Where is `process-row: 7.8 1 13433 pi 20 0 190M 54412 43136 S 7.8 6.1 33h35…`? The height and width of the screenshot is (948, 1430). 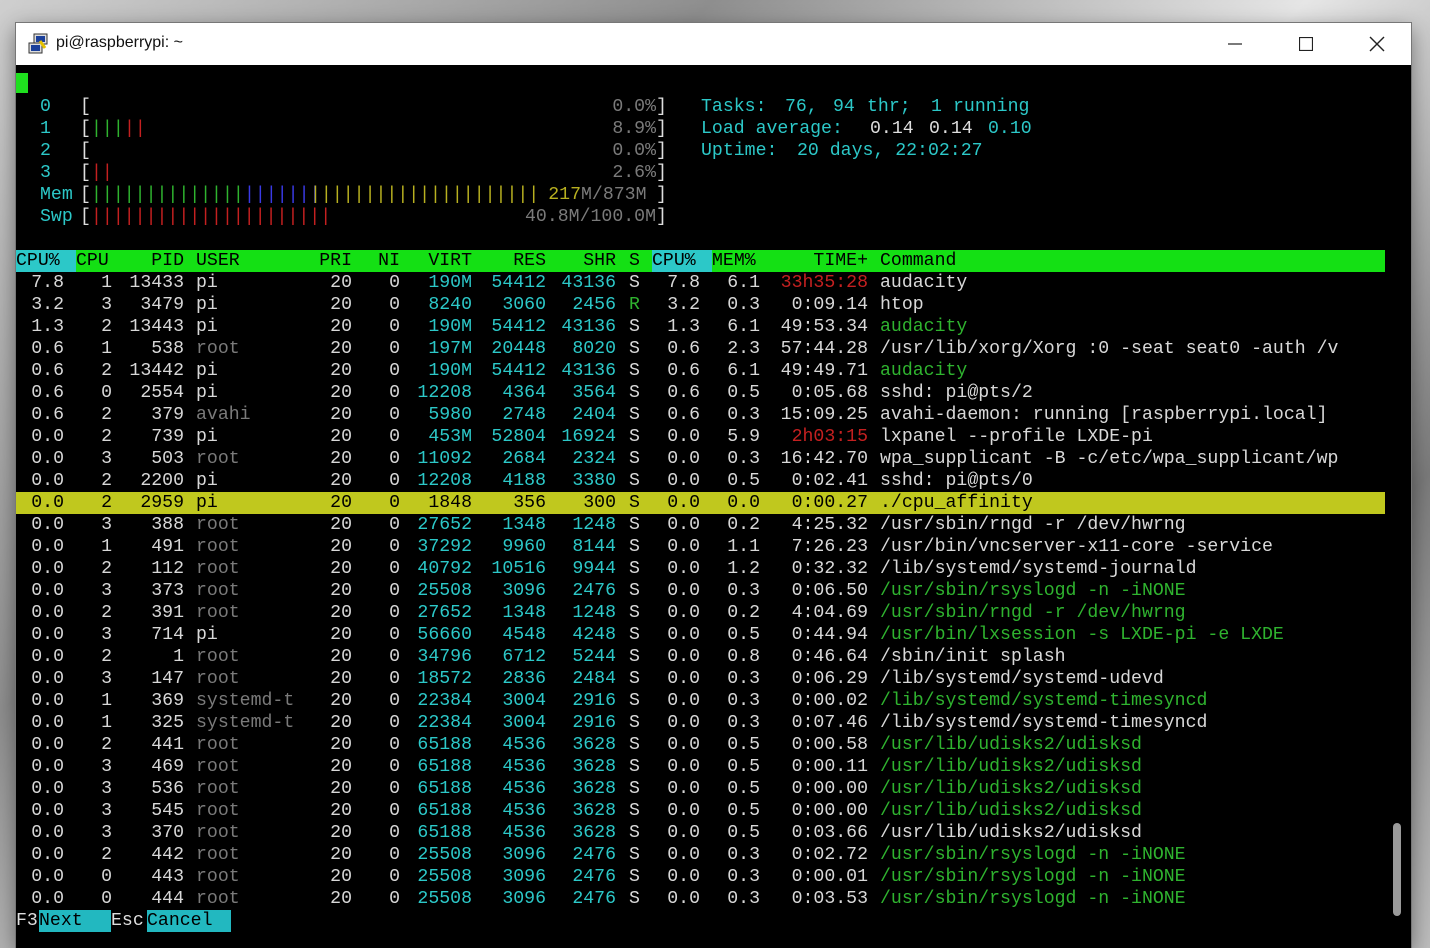 process-row: 7.8 1 13433 pi 20 0 190M 54412 43136 S 7.8 6.1 33h35… is located at coordinates (700, 283).